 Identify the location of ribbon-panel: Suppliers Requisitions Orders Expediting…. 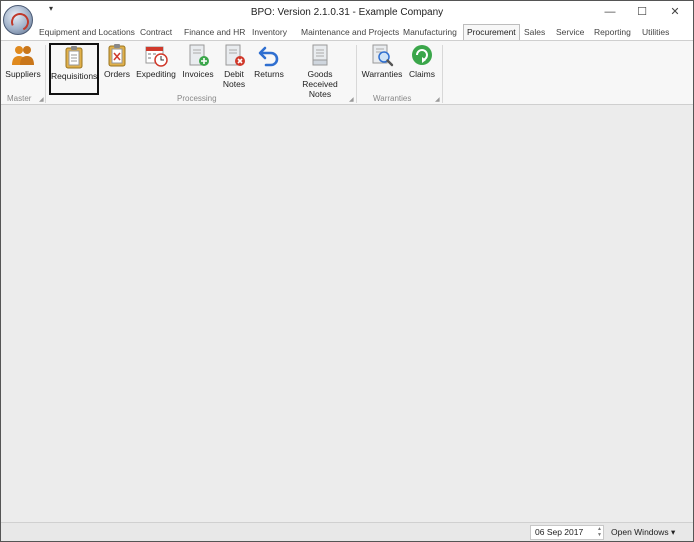
(347, 72).